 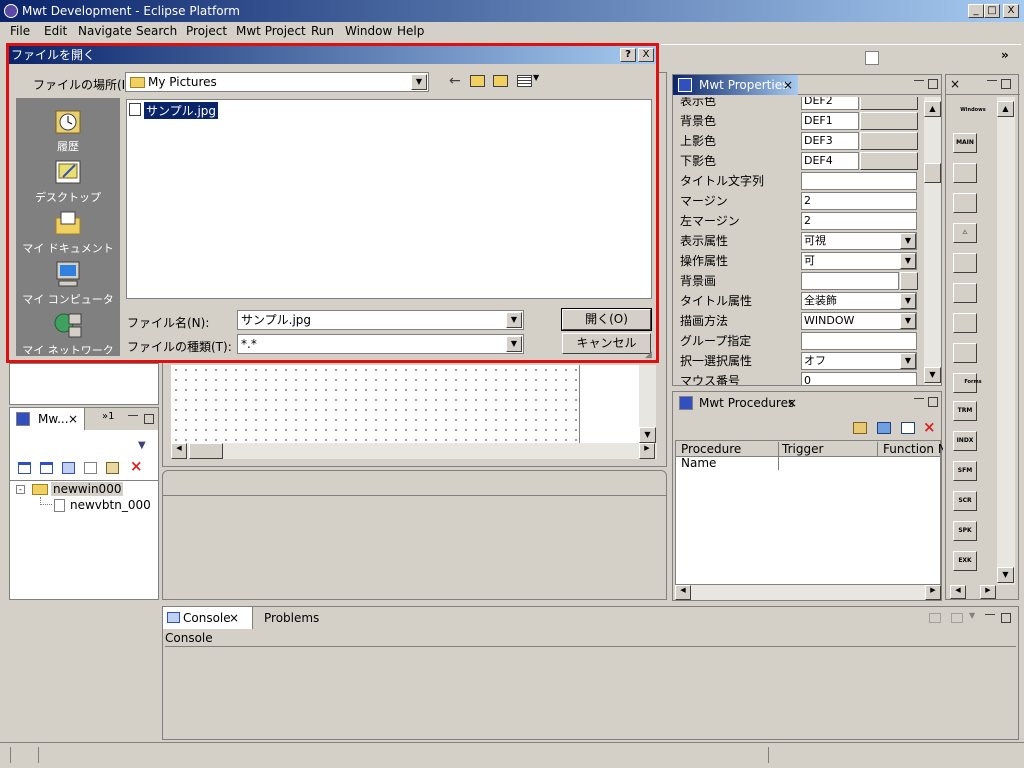 What do you see at coordinates (375, 404) in the screenshot?
I see `design-canvas` at bounding box center [375, 404].